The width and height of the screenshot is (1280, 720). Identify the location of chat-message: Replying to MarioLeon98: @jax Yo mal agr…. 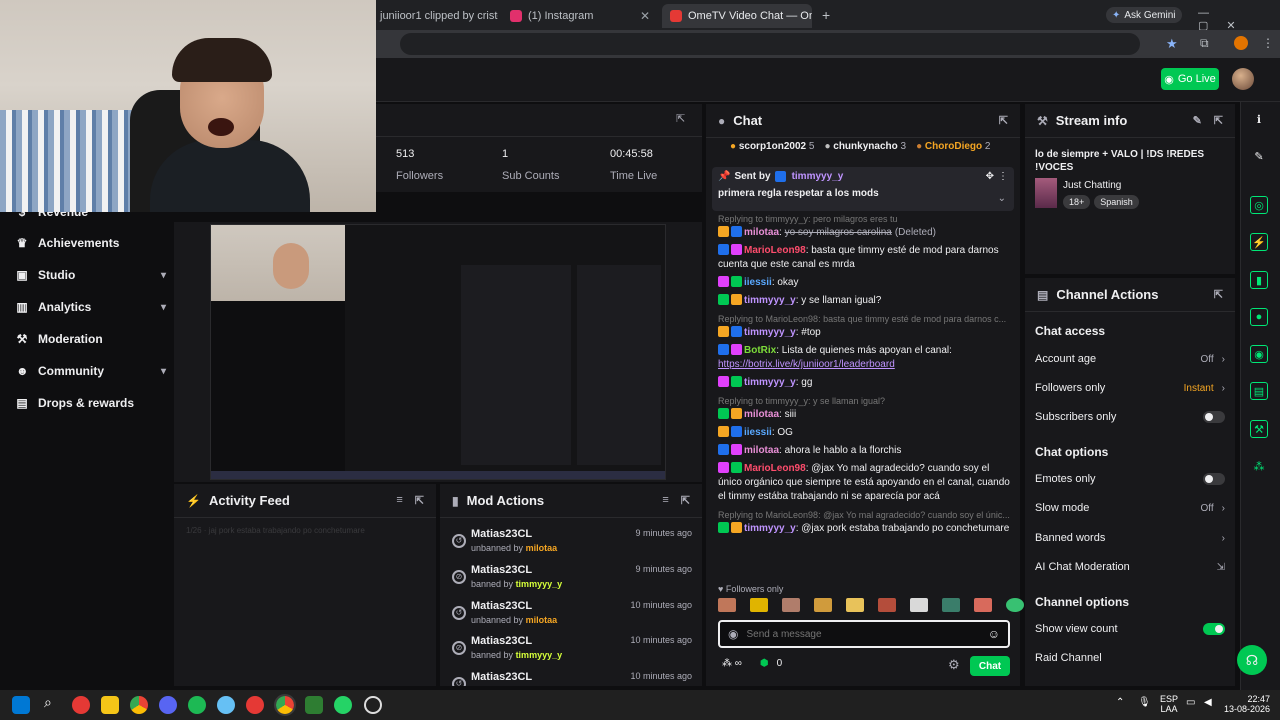
(865, 522).